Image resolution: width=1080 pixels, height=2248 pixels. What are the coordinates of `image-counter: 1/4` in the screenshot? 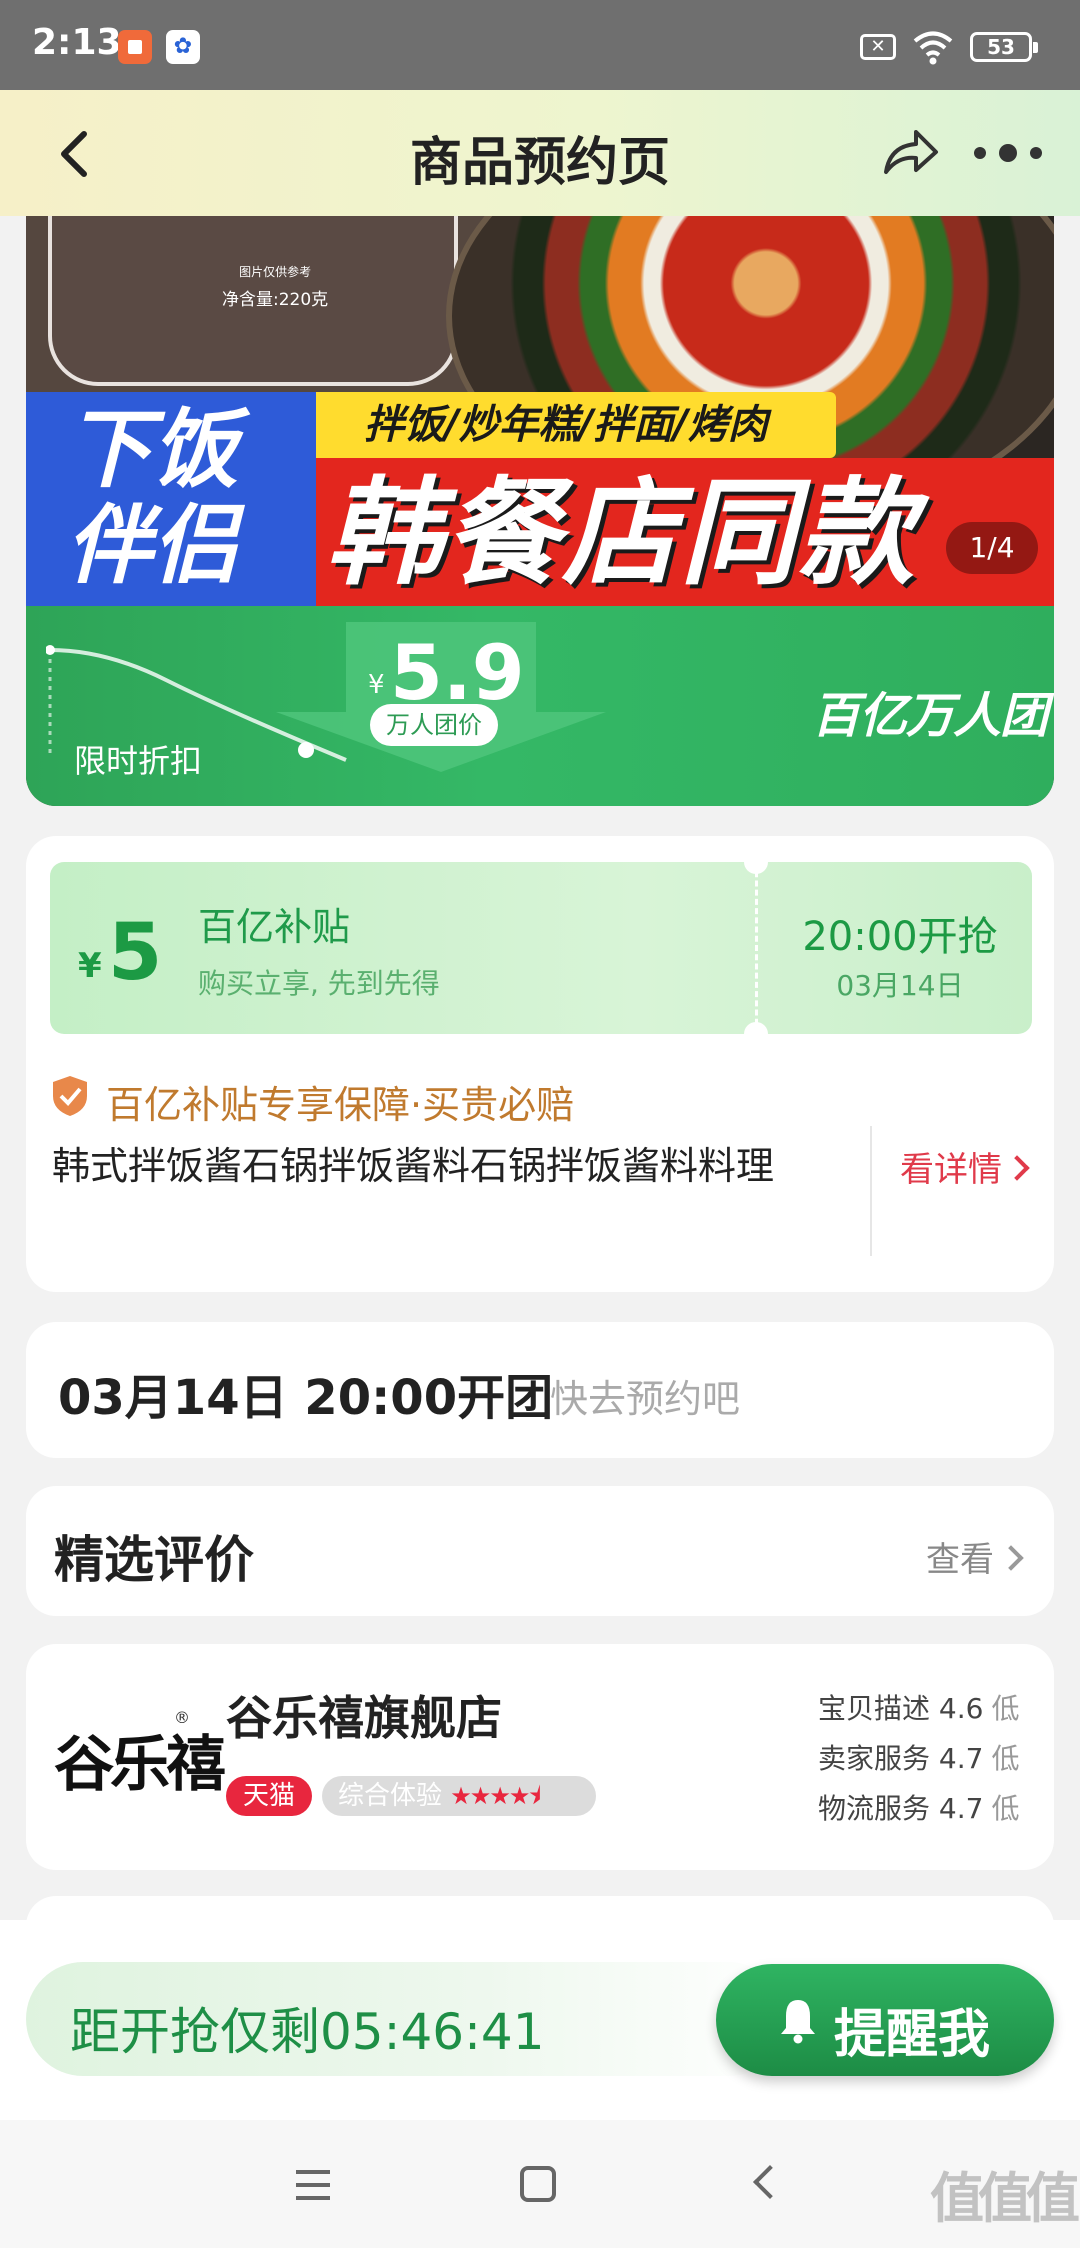 It's located at (992, 548).